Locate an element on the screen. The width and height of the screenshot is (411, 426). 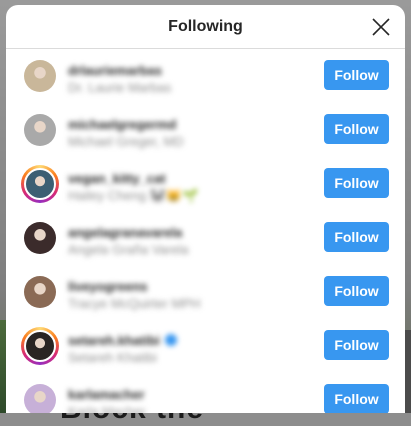
user-info: vegan_kitty_cat Hailey Cheng 🐼😸🌱 is located at coordinates (186, 187).